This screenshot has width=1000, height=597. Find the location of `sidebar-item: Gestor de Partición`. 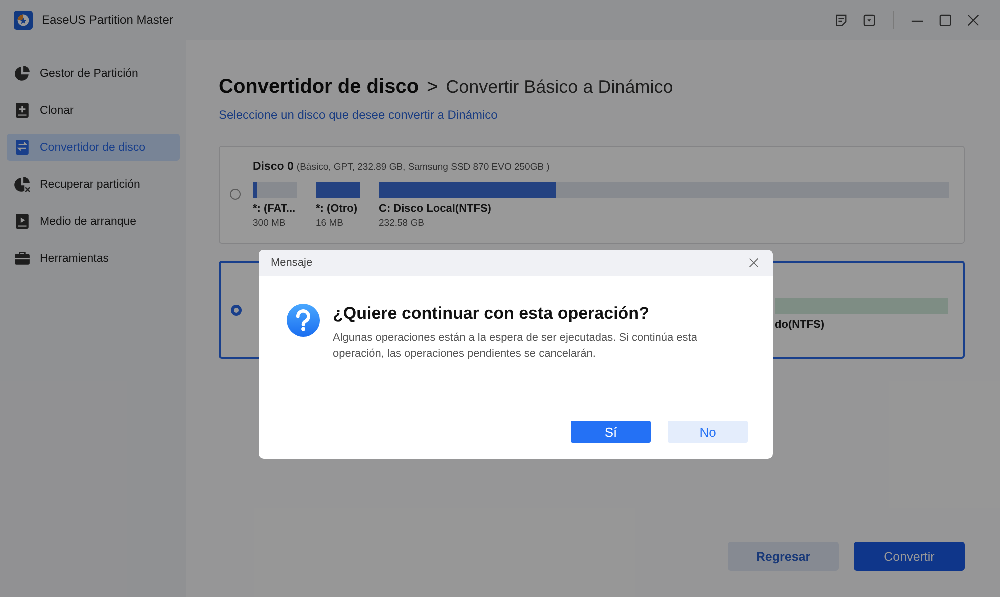

sidebar-item: Gestor de Partición is located at coordinates (93, 73).